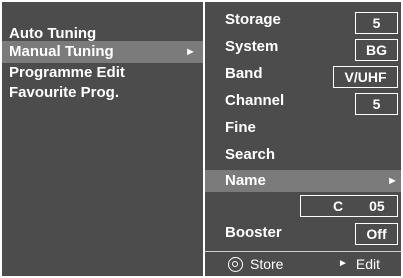 Image resolution: width=403 pixels, height=278 pixels. I want to click on storage-value-box: 5, so click(376, 23).